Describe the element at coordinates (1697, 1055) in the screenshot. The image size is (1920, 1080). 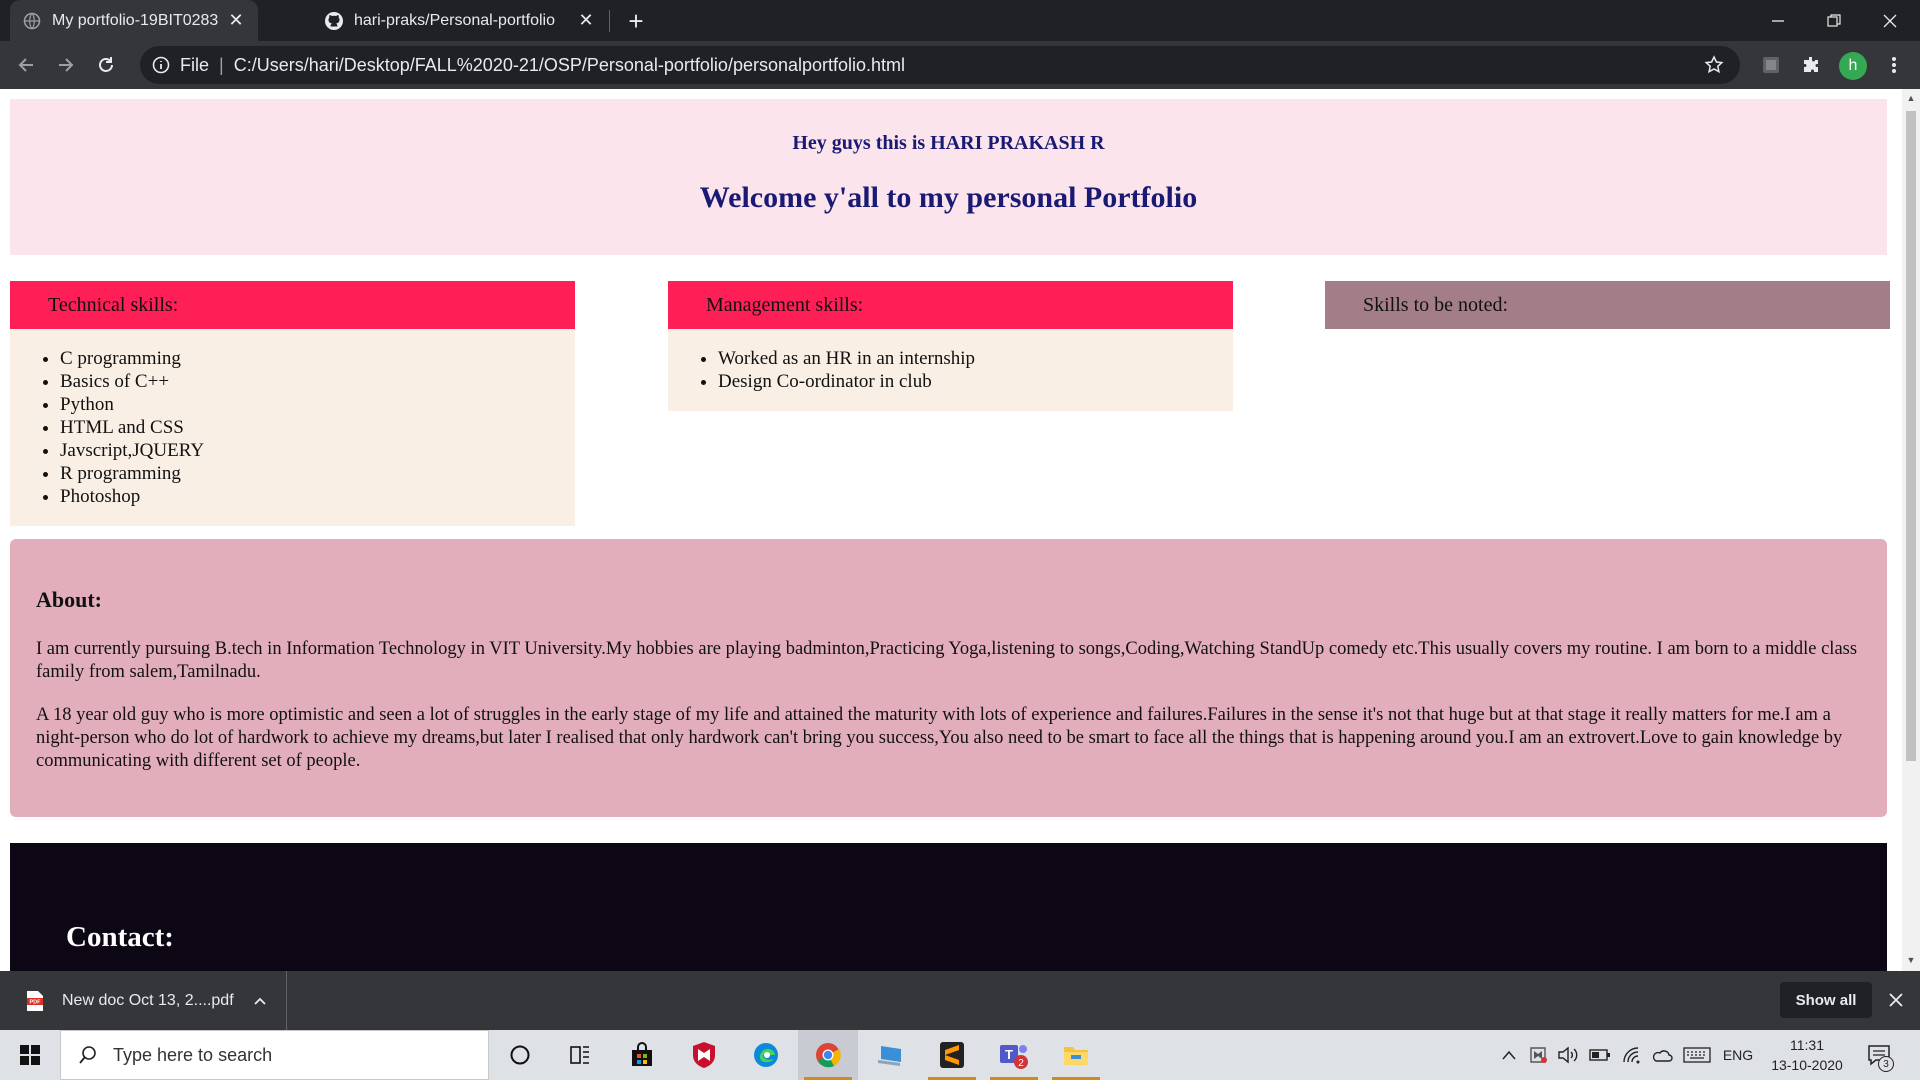
I see `keyboard-icon` at that location.